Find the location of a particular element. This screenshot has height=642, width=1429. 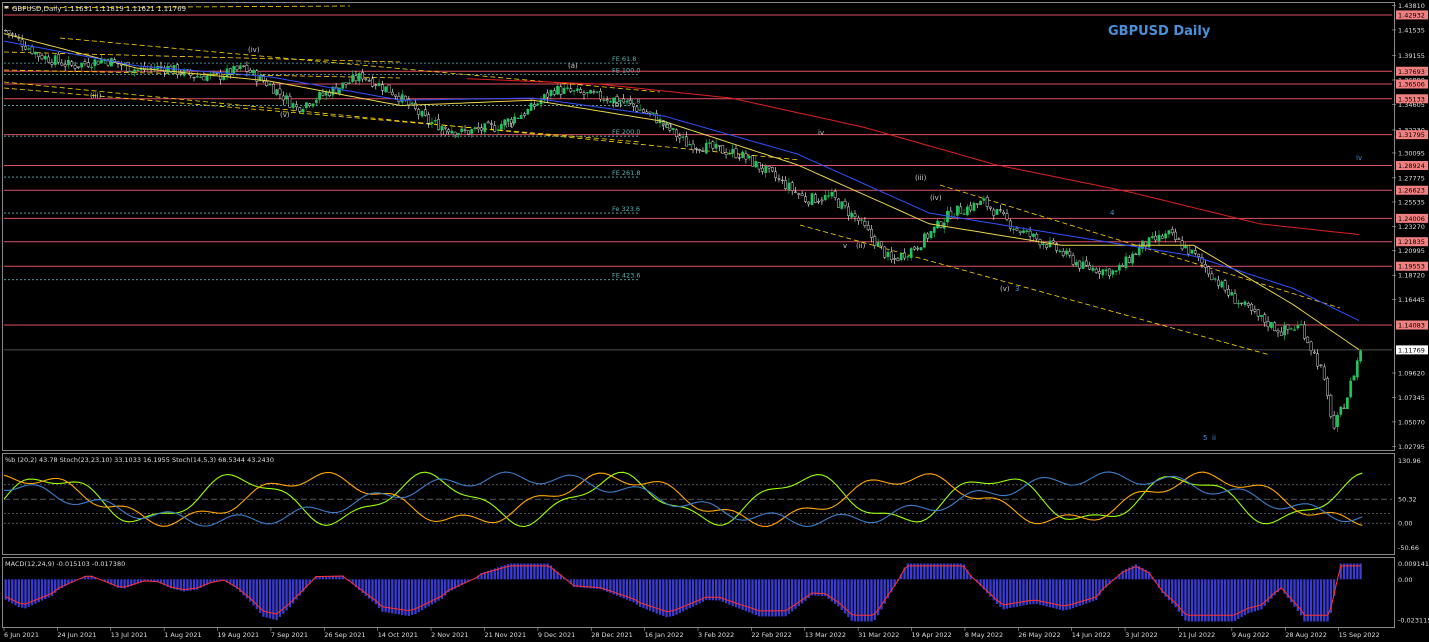

wave-label-10: (ii) is located at coordinates (861, 246).